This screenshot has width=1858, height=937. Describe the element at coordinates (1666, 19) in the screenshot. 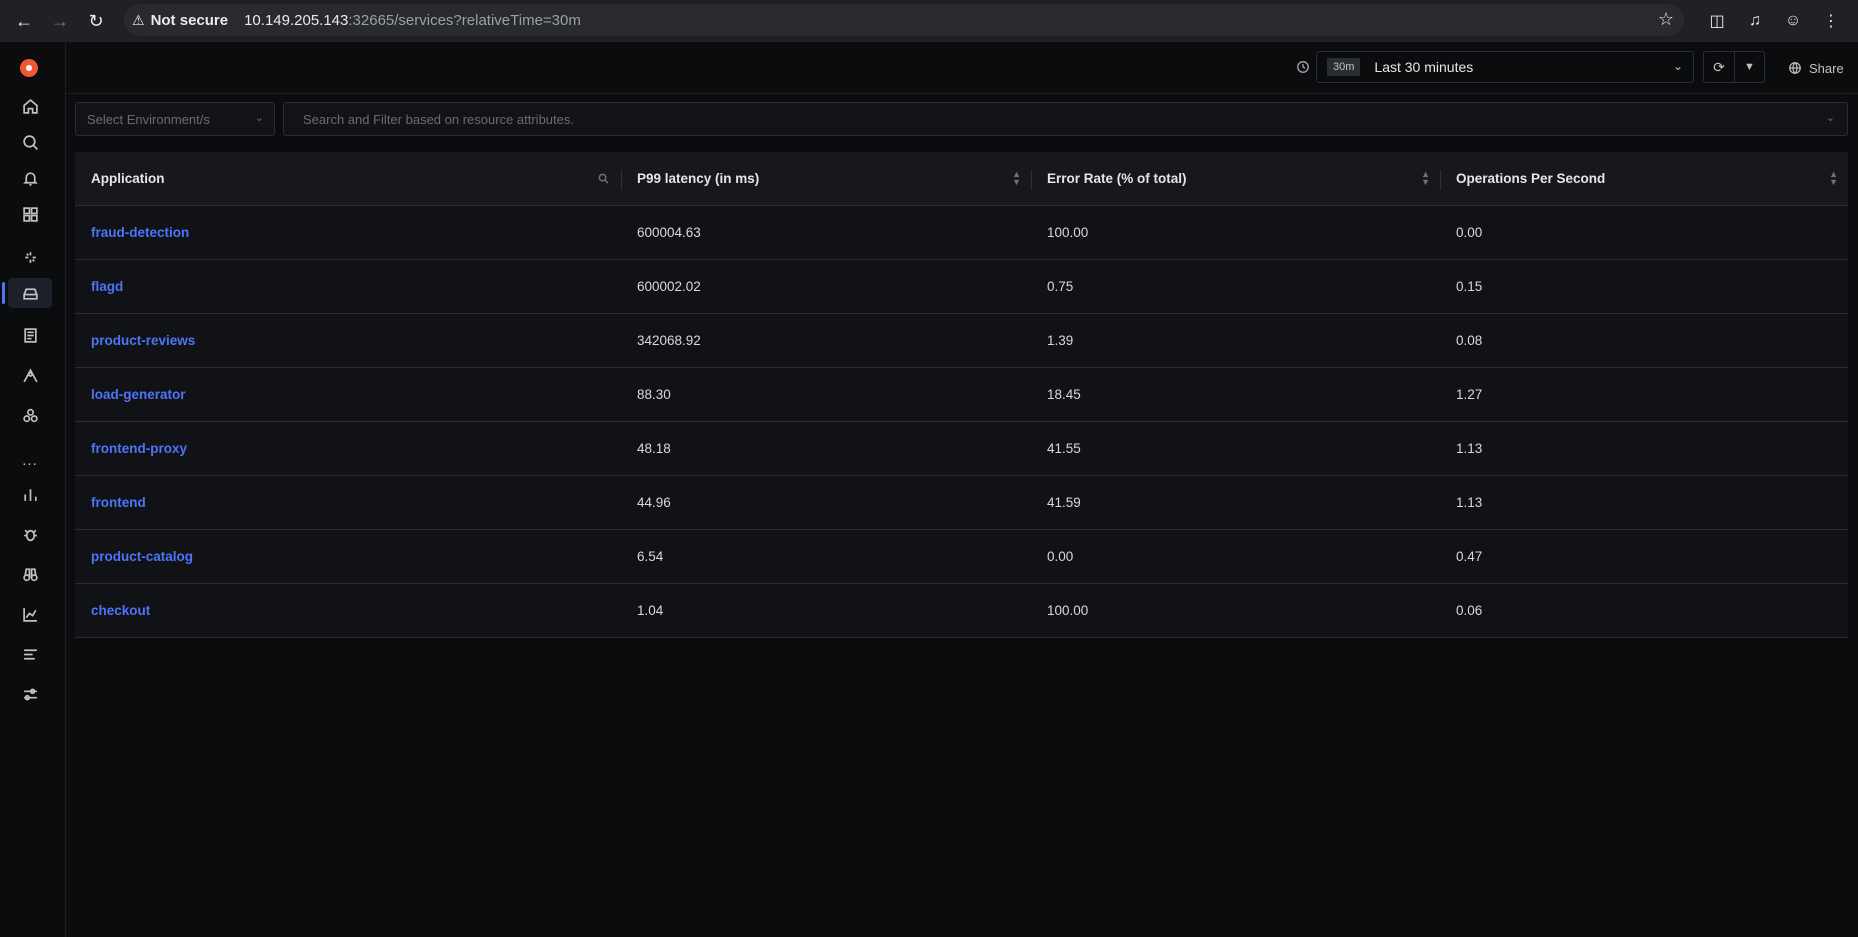

I see `bookmark-star-icon: ☆` at that location.